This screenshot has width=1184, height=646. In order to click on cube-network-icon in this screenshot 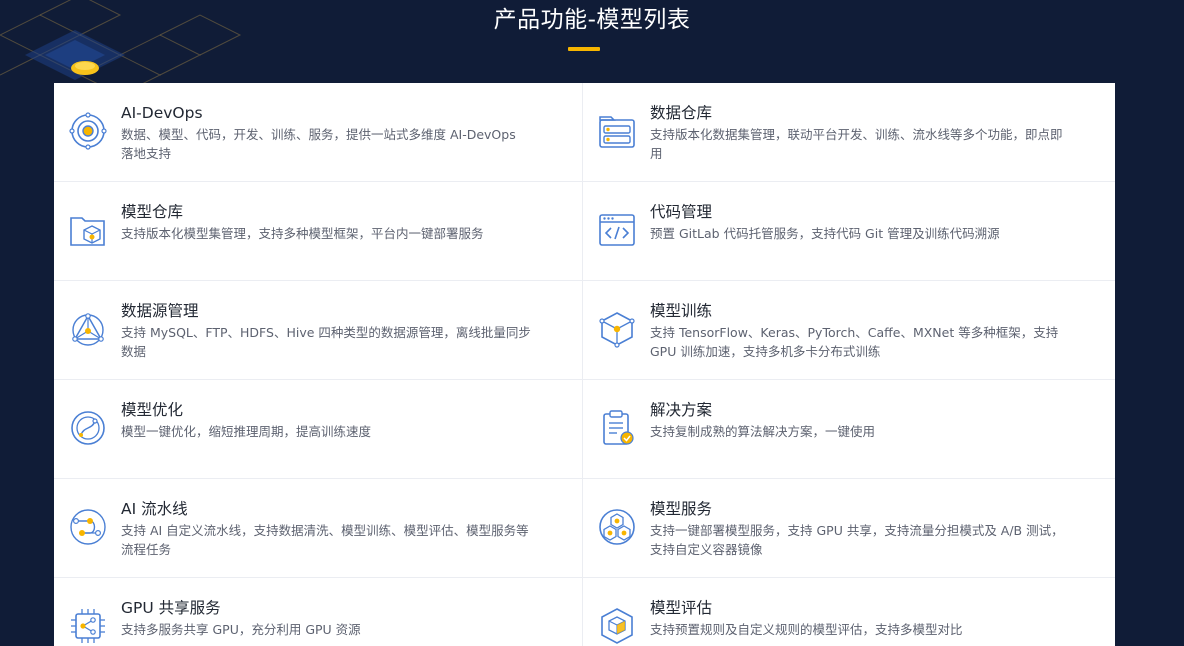, I will do `click(617, 330)`.